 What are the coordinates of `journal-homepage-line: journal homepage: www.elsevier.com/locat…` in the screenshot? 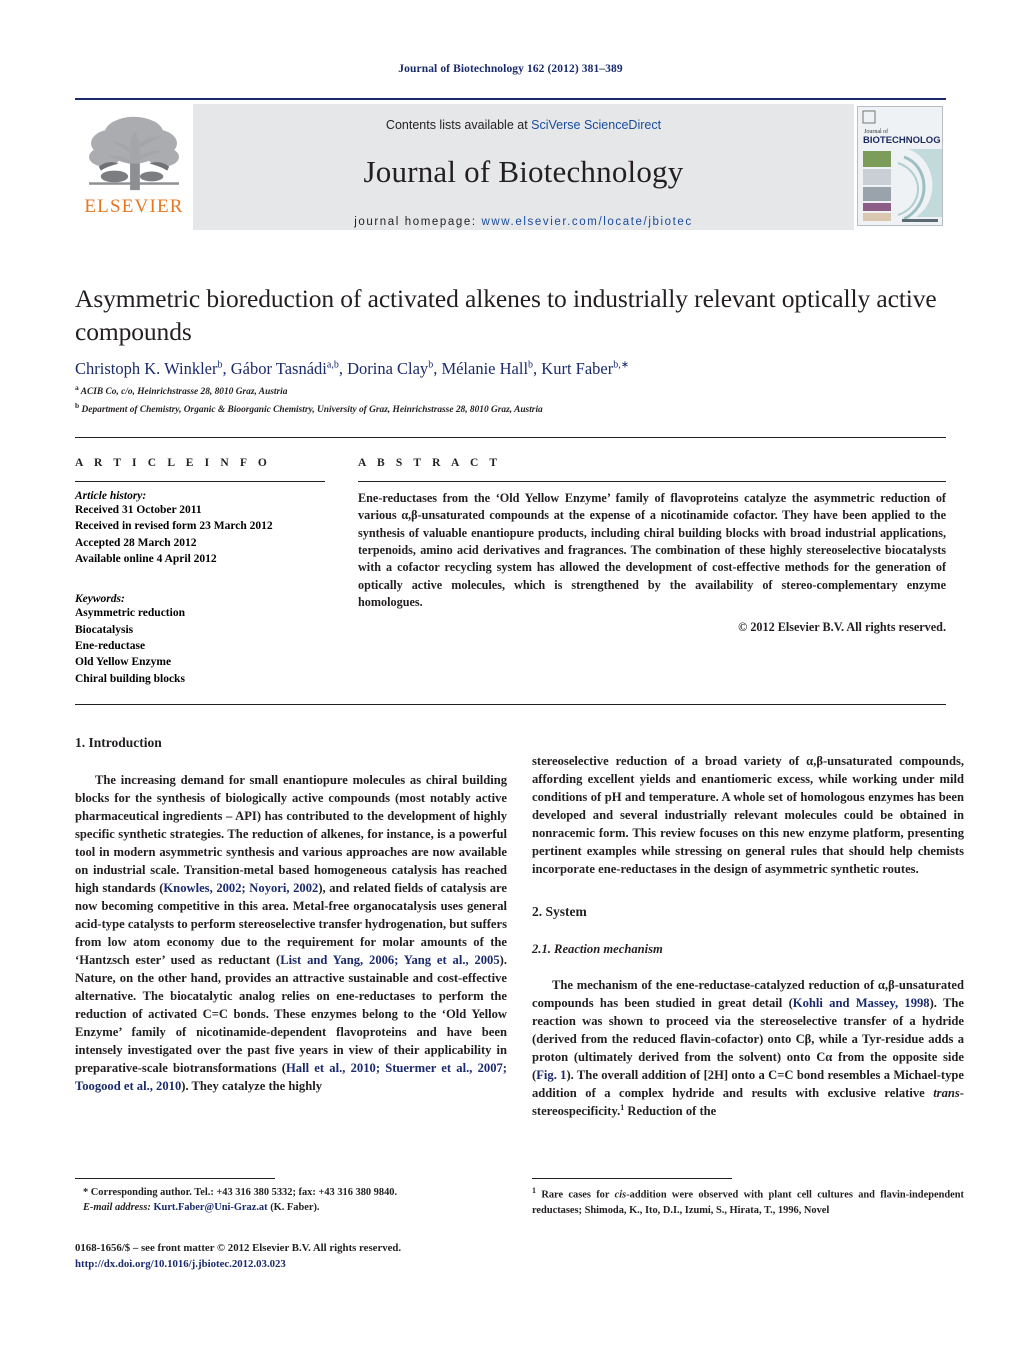 It's located at (523, 222).